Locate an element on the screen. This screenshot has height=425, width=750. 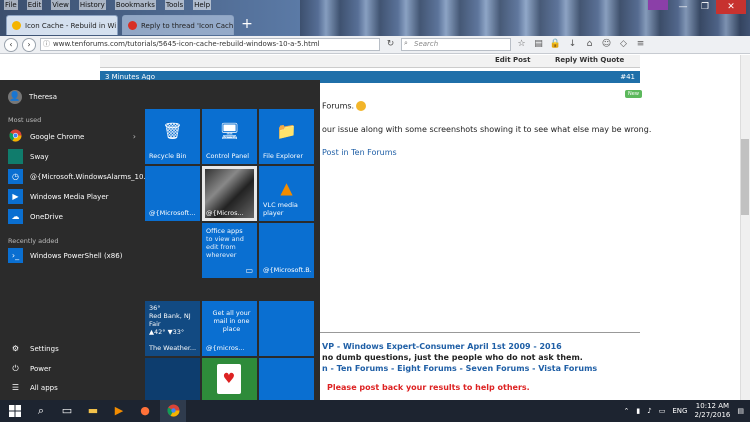
reader-icon: ▤ is located at coordinates (538, 44).